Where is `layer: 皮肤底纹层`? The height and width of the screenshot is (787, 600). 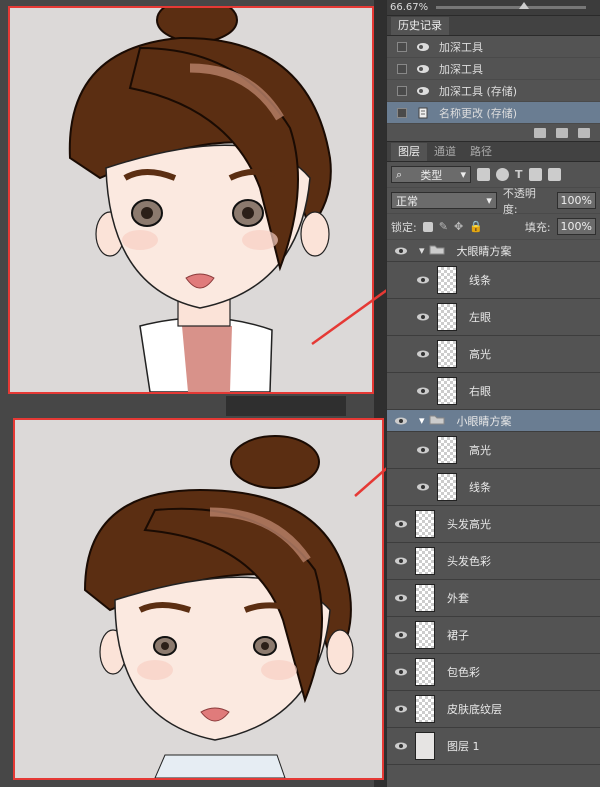
layer: 皮肤底纹层 is located at coordinates (493, 709).